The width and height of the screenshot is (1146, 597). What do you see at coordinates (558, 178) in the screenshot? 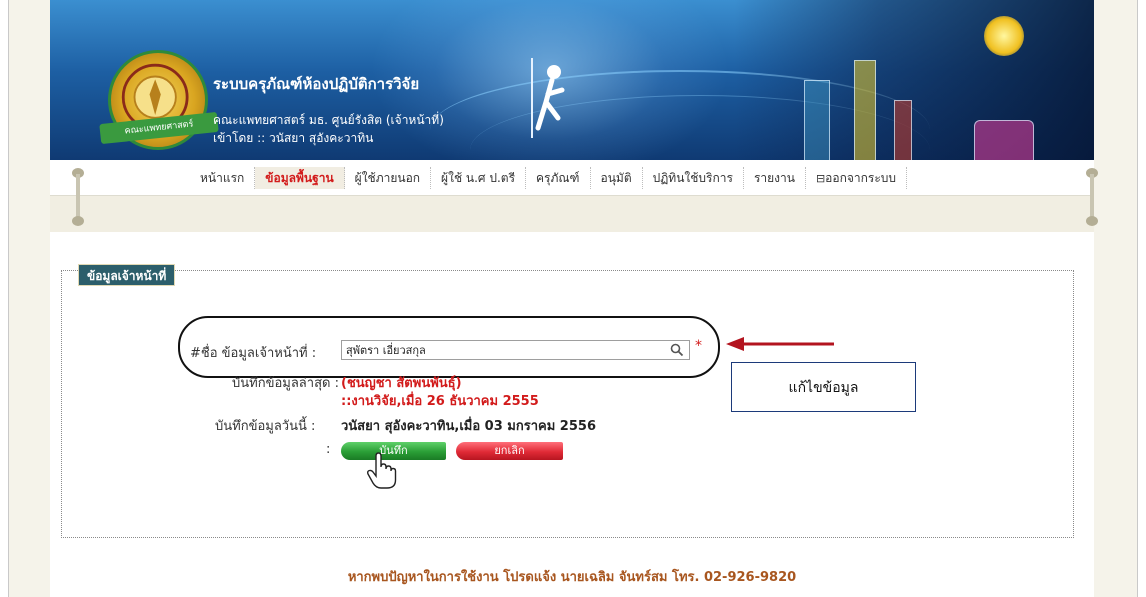
I see `nav-item-equipment: ครุภัณฑ์` at bounding box center [558, 178].